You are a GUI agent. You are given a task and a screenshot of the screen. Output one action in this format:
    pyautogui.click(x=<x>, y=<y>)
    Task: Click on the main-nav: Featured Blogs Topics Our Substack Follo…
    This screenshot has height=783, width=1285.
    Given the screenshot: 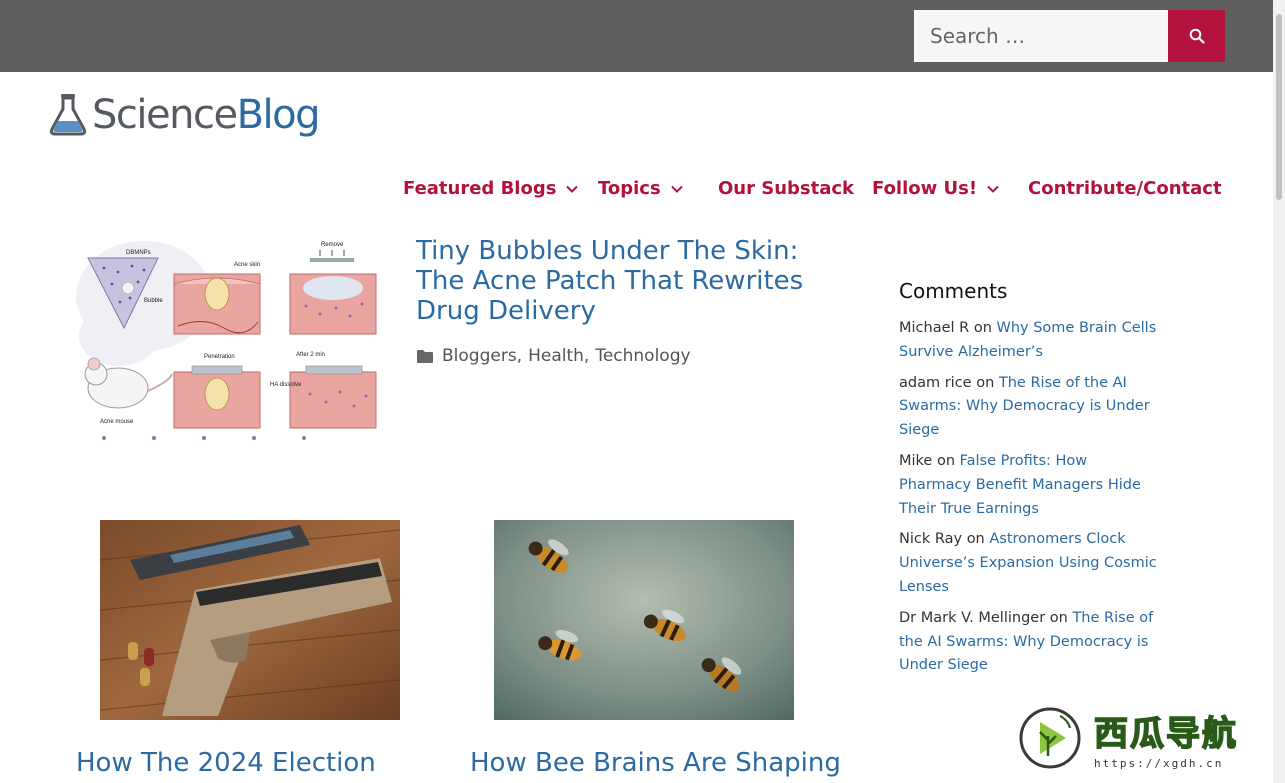 What is the action you would take?
    pyautogui.click(x=642, y=192)
    